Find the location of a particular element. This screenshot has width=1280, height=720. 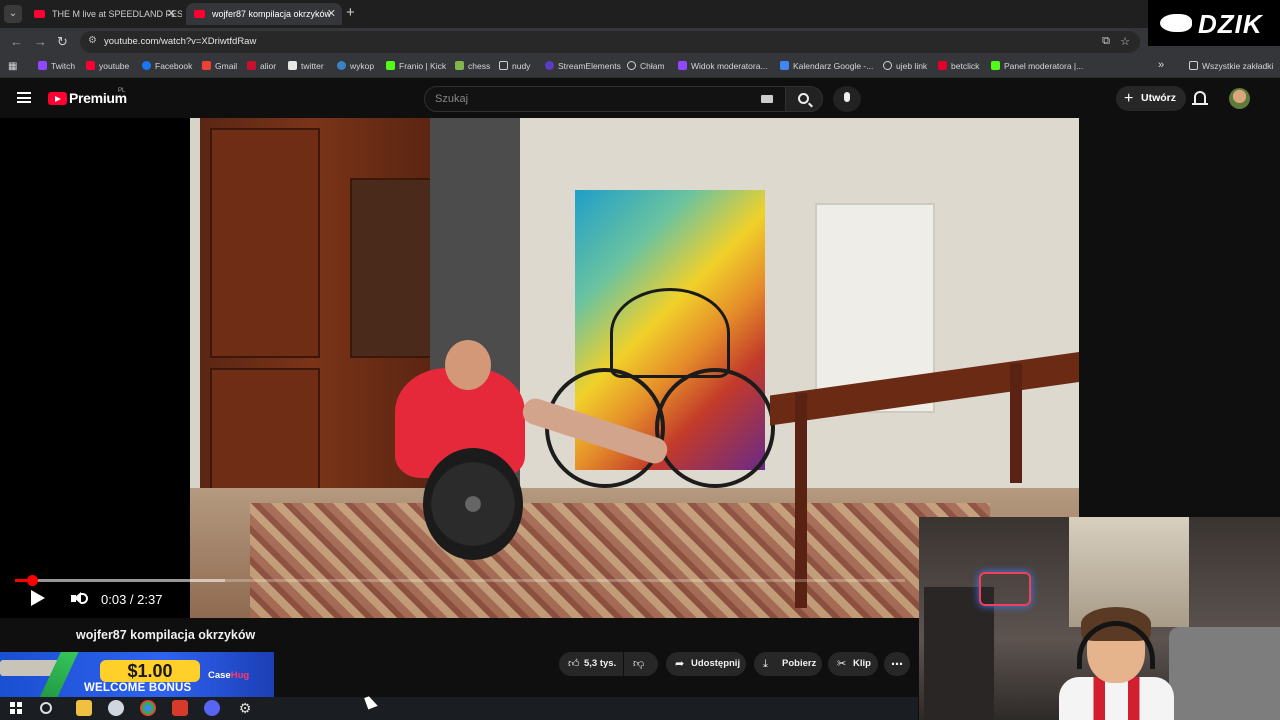

bookmark-folder-nudy: nudy is located at coordinates (514, 66).